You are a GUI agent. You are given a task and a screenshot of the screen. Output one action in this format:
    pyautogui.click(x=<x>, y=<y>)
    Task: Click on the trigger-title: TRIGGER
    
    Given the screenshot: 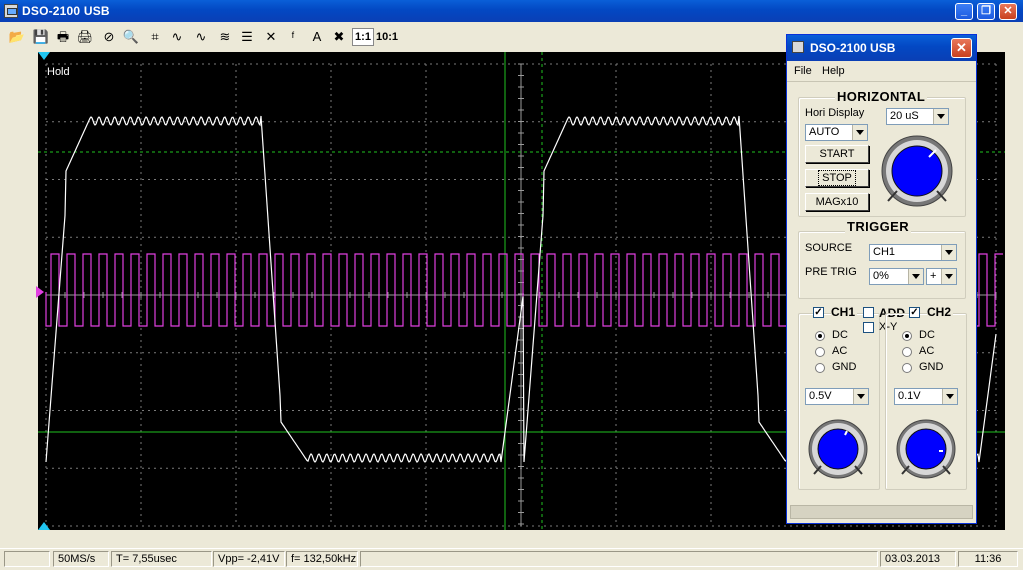 What is the action you would take?
    pyautogui.click(x=878, y=226)
    